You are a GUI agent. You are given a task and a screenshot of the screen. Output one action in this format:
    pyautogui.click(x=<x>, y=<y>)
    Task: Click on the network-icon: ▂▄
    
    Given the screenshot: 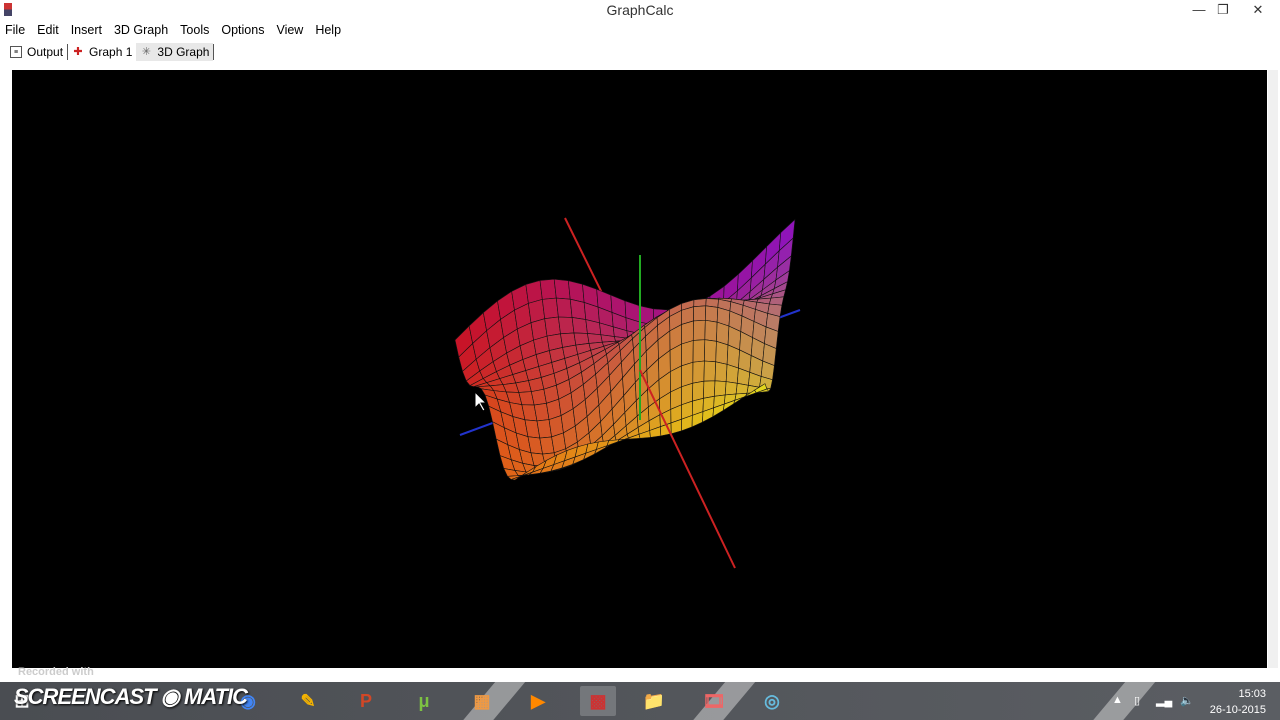 What is the action you would take?
    pyautogui.click(x=1164, y=700)
    